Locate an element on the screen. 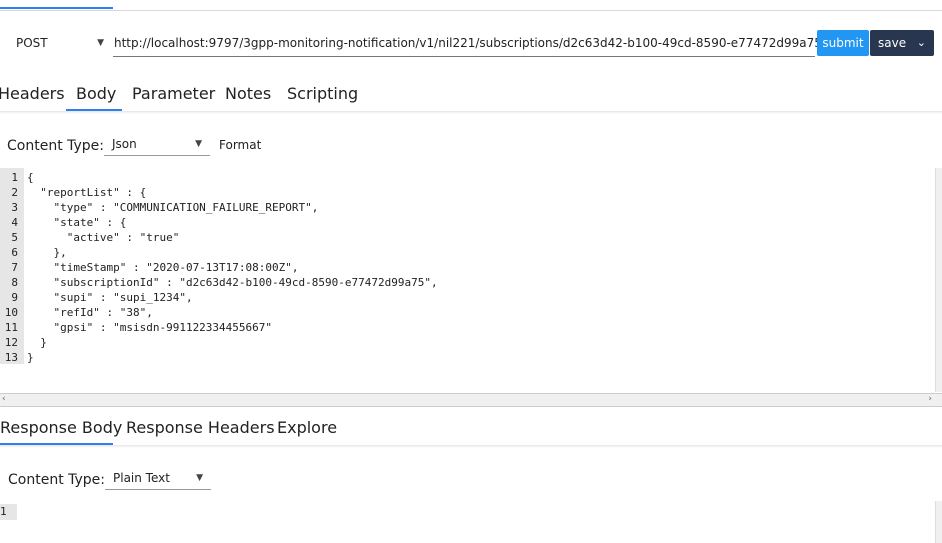  content-type-label: Content Type: is located at coordinates (56, 146).